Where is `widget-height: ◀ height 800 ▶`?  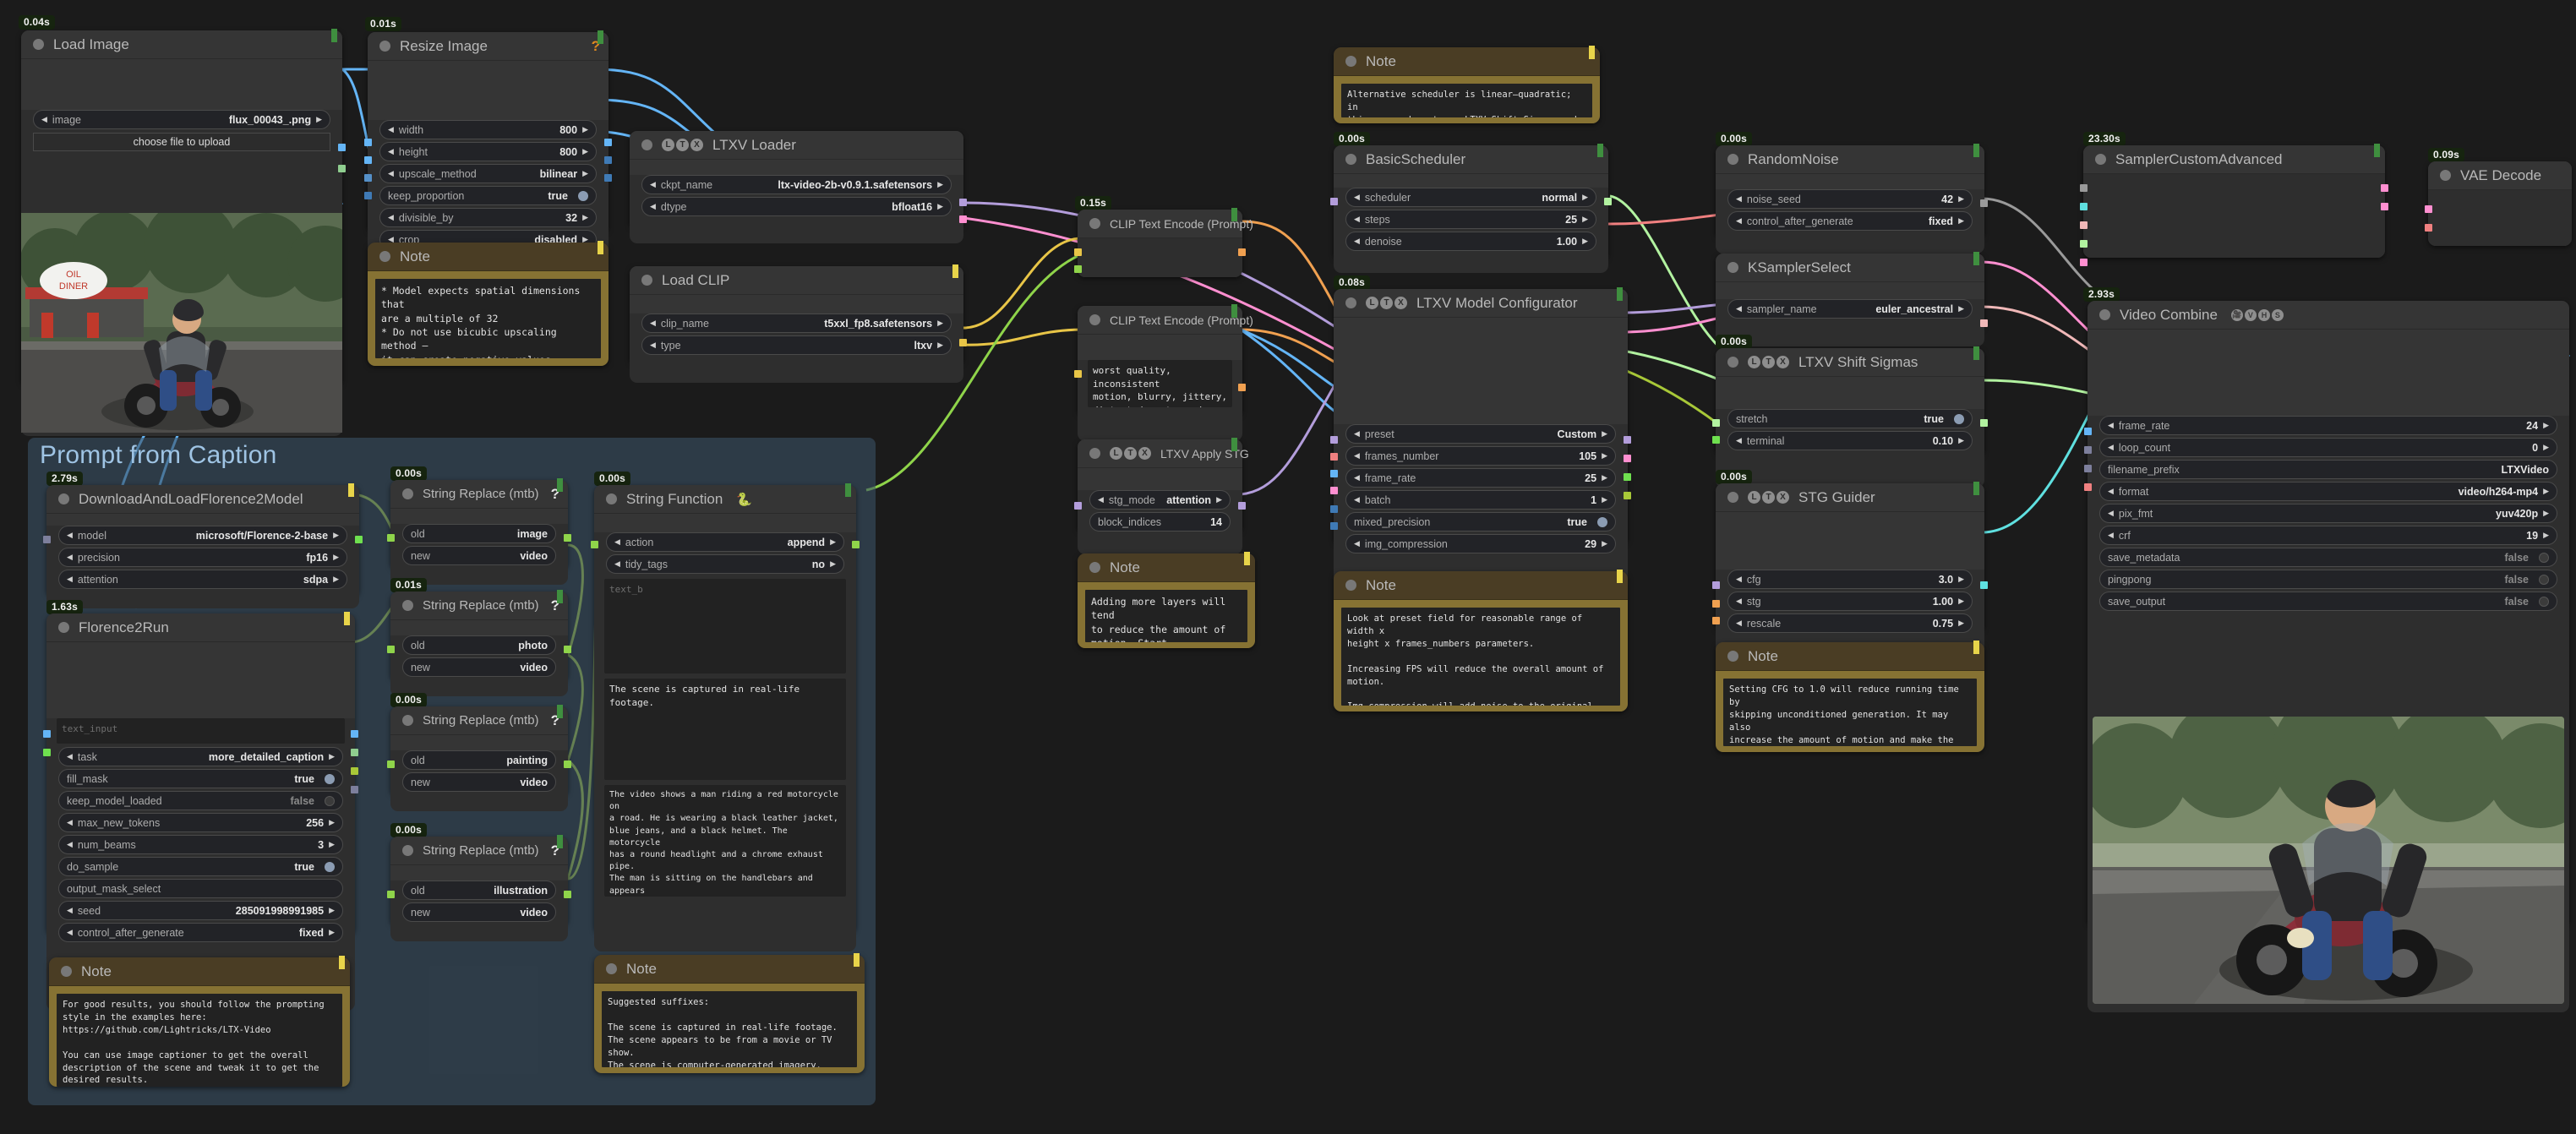 widget-height: ◀ height 800 ▶ is located at coordinates (488, 151).